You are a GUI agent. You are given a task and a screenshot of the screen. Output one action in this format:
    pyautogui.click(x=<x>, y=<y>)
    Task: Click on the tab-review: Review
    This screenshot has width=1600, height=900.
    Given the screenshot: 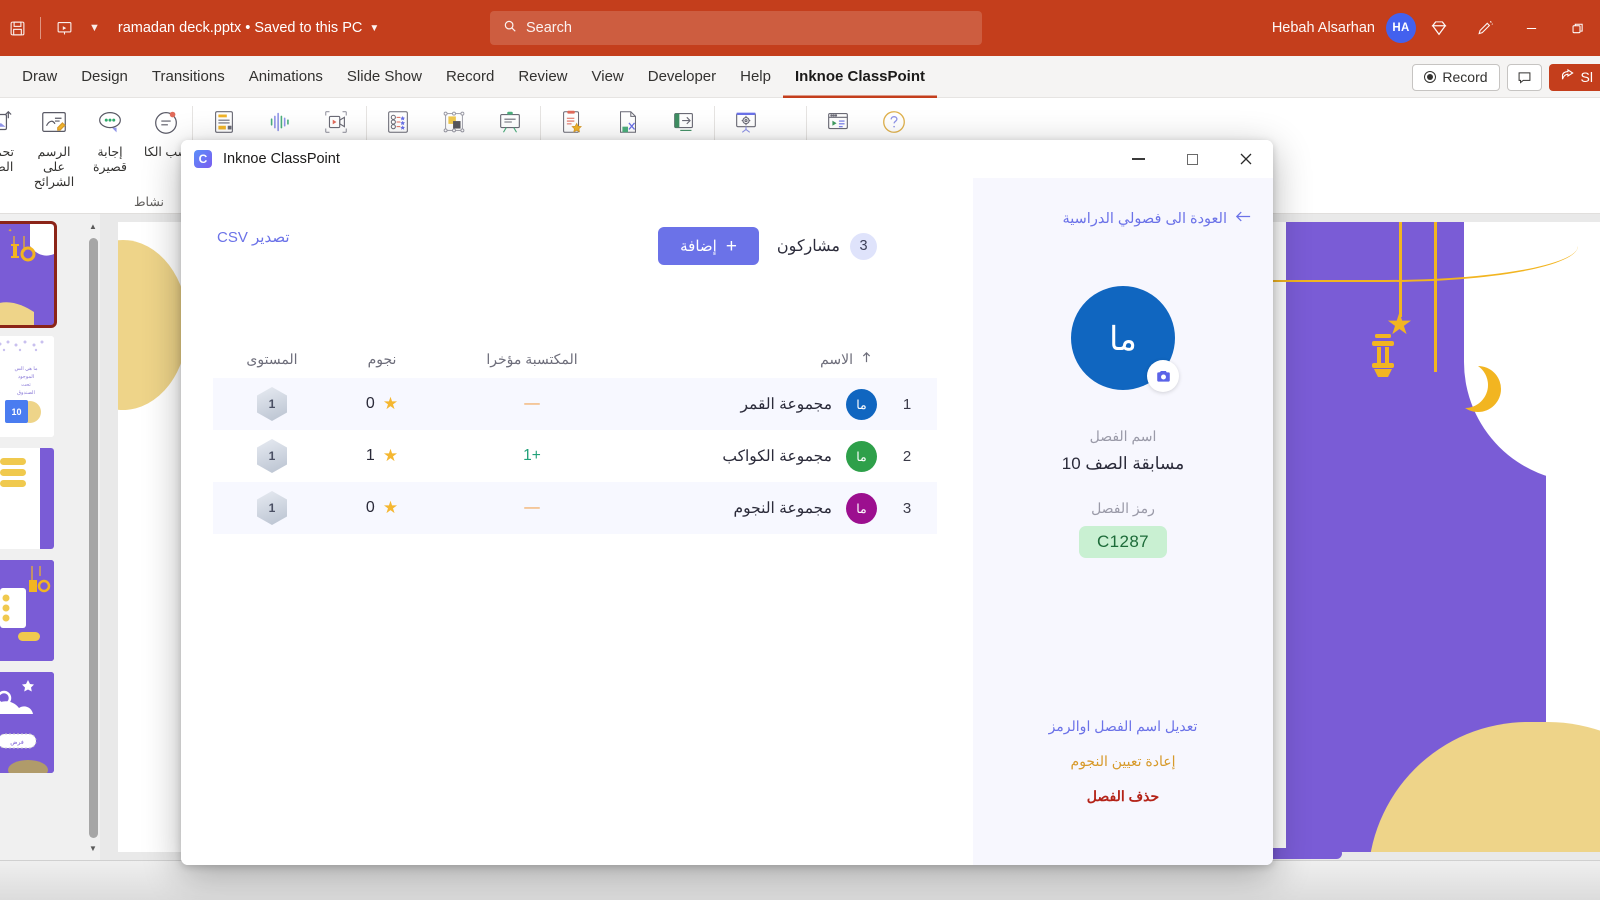 What is the action you would take?
    pyautogui.click(x=542, y=77)
    